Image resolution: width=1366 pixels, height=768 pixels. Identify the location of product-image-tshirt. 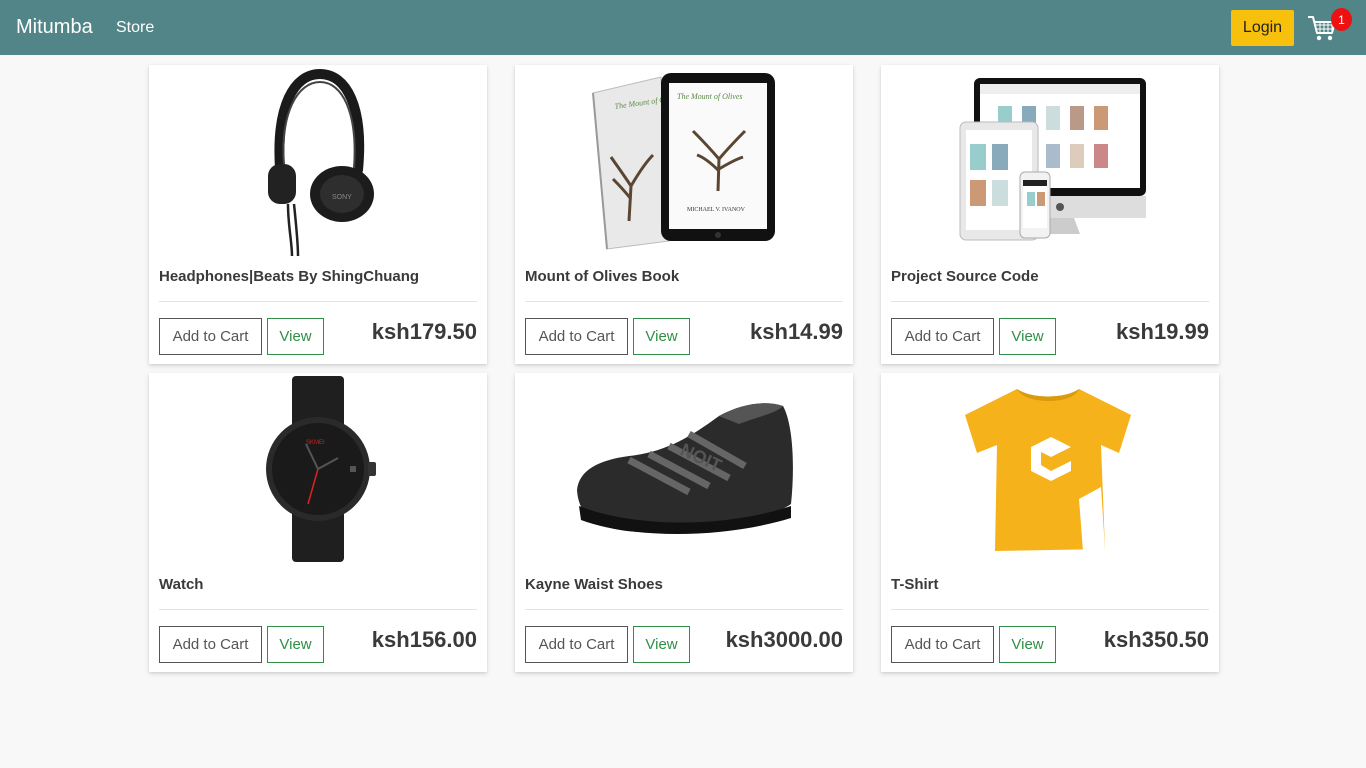
(1050, 469).